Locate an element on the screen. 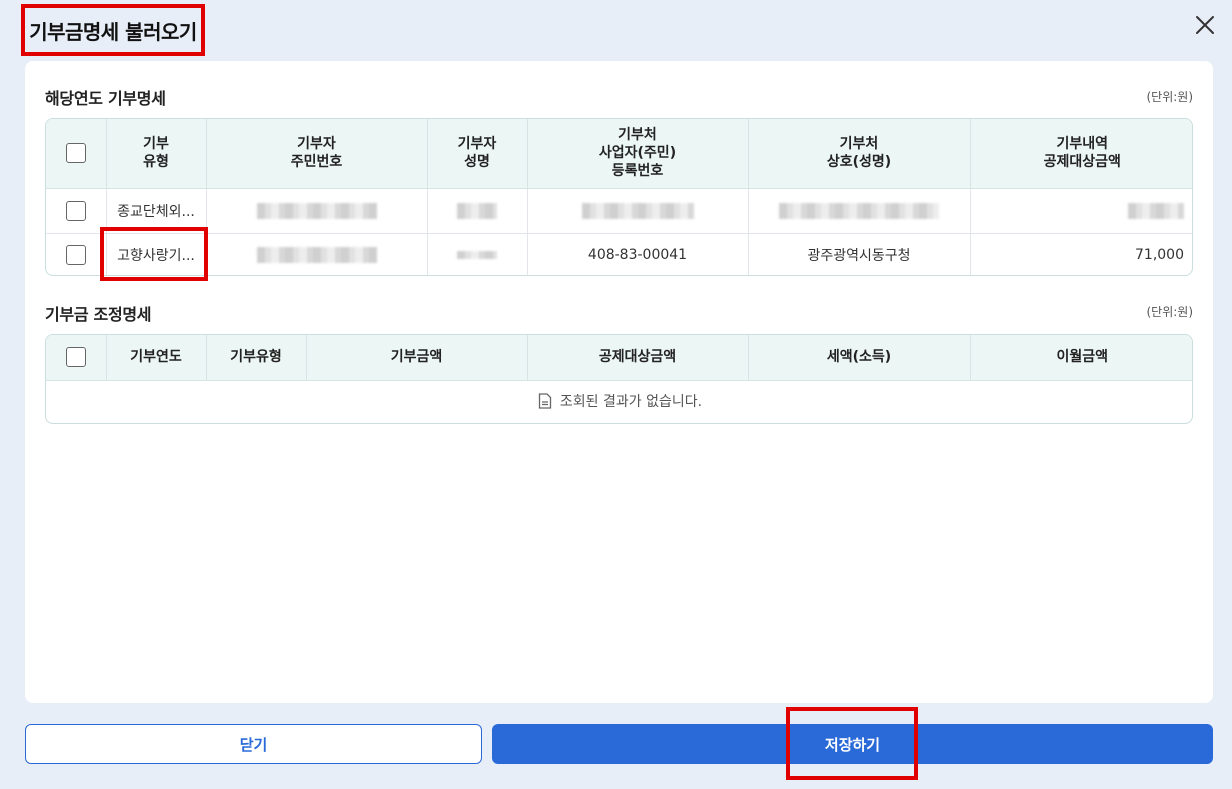 This screenshot has height=789, width=1232. cell-deductible-amount: 71,000 is located at coordinates (1159, 254).